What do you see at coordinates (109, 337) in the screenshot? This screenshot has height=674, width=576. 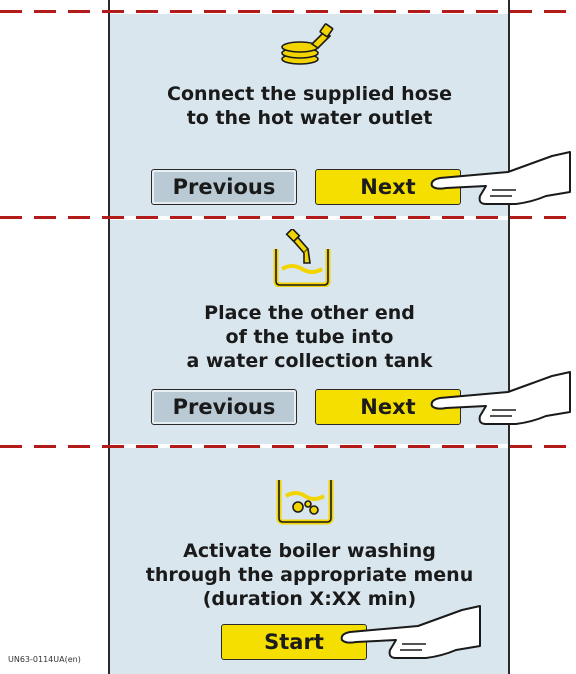 I see `left-frame-line` at bounding box center [109, 337].